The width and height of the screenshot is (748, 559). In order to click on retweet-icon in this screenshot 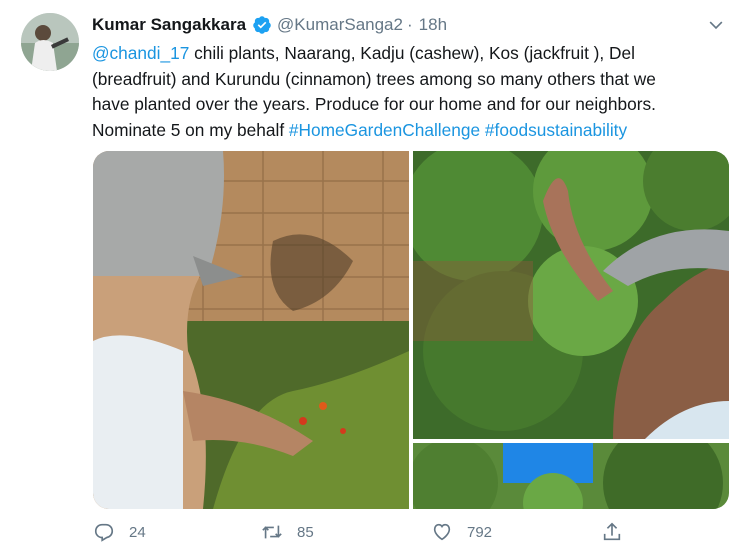, I will do `click(272, 532)`.